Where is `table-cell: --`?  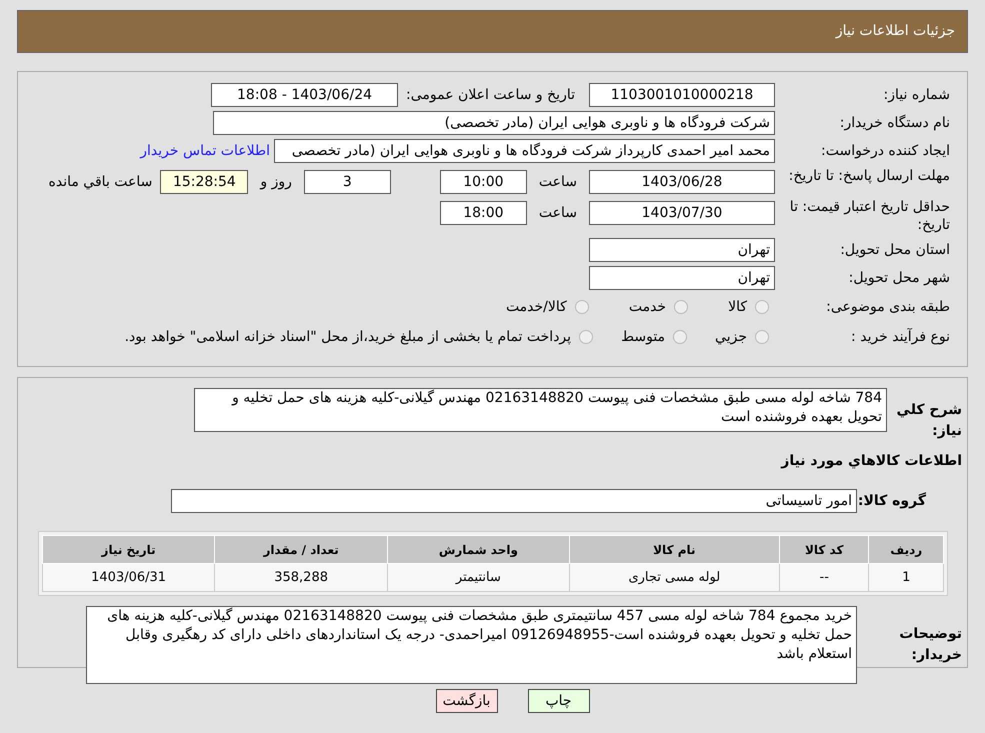
table-cell: -- is located at coordinates (824, 578).